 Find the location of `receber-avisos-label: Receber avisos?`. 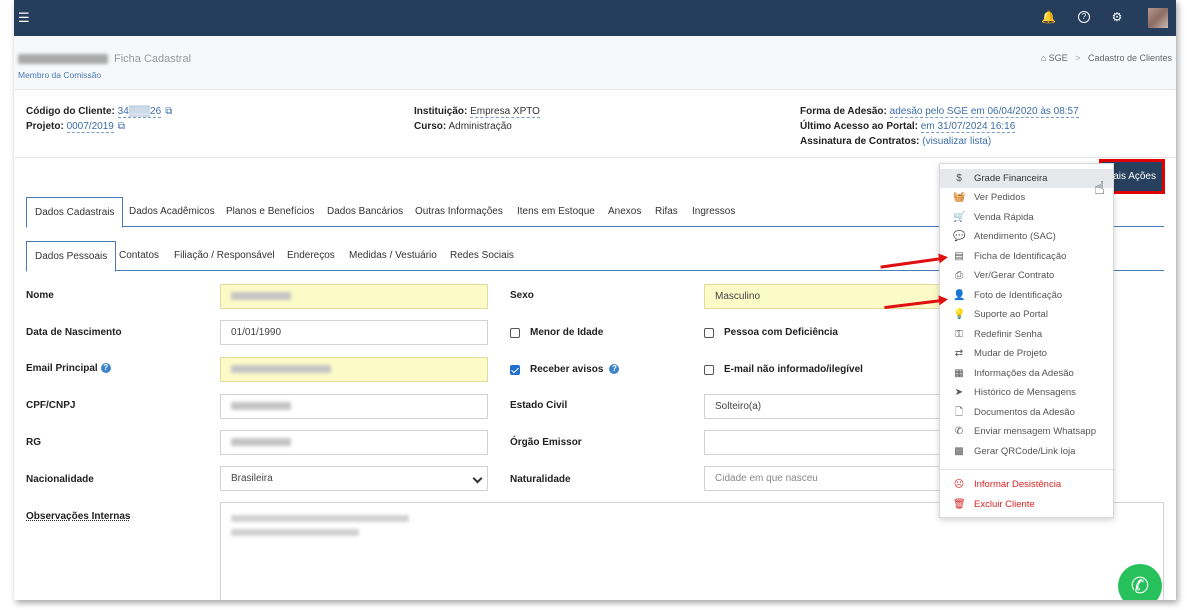

receber-avisos-label: Receber avisos? is located at coordinates (575, 369).